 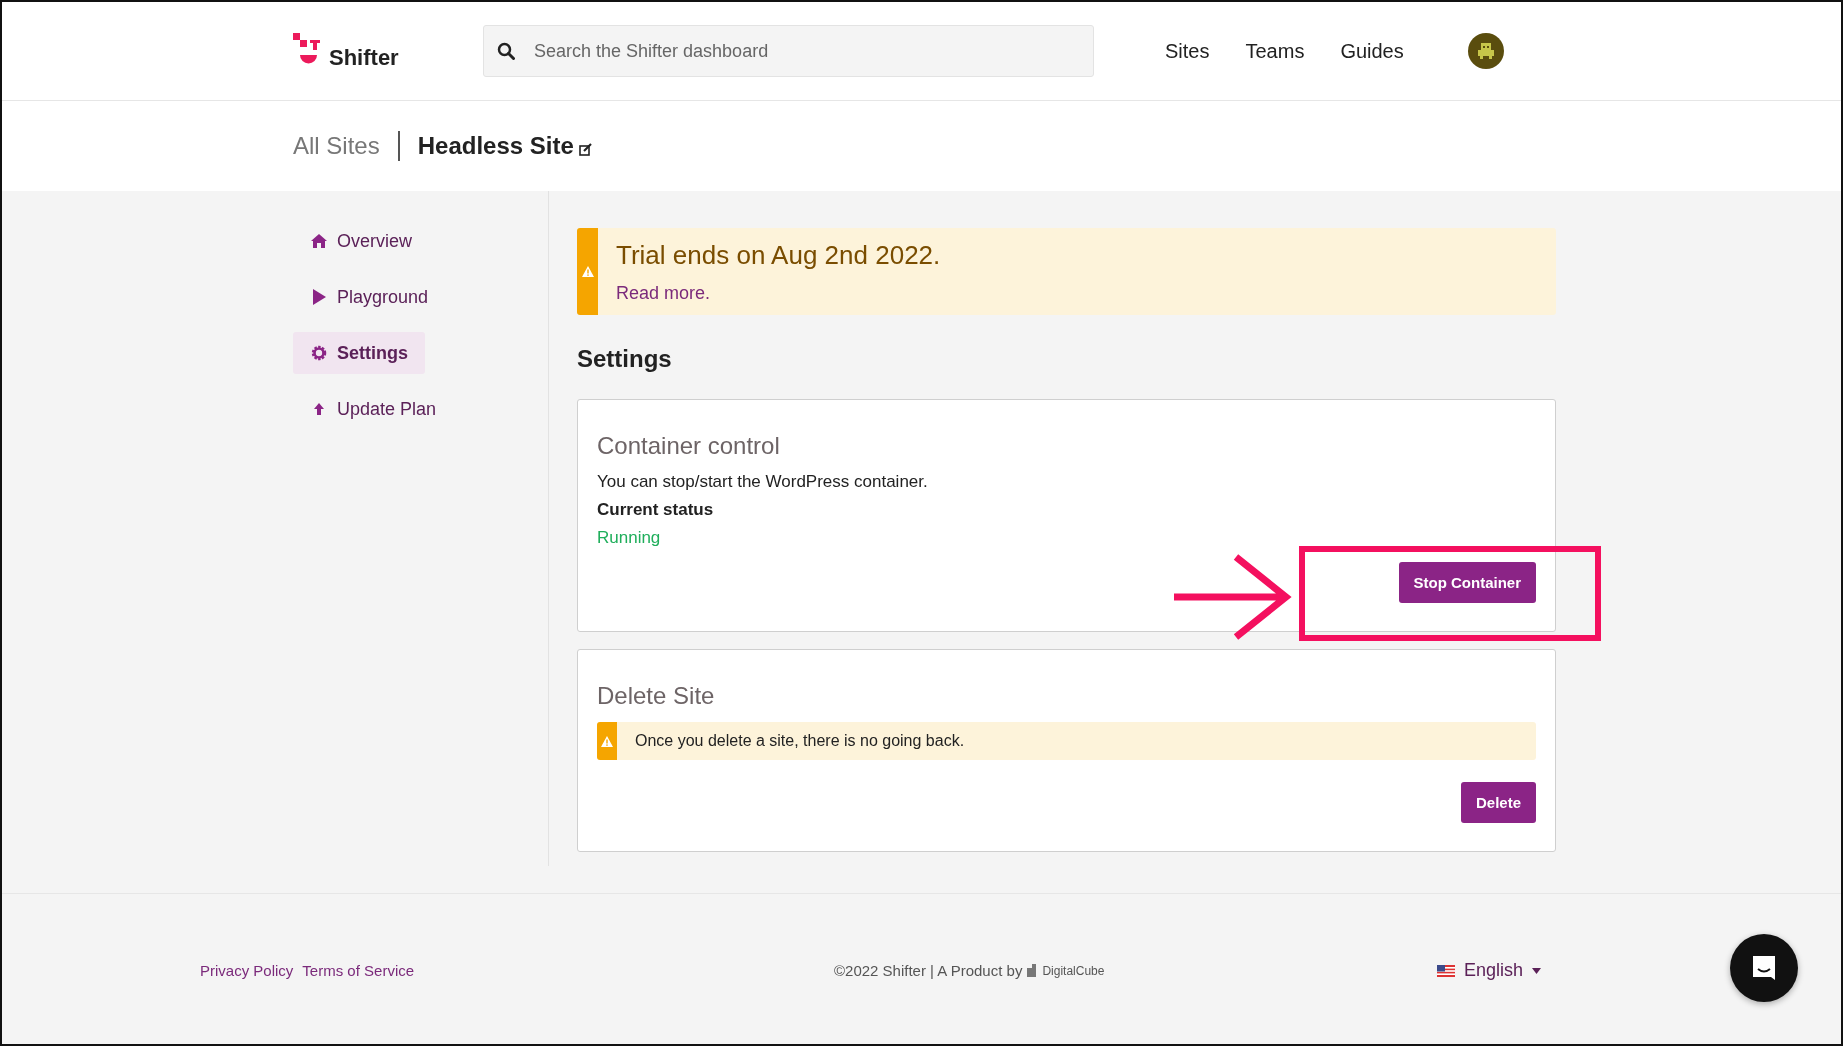 I want to click on gear-icon, so click(x=319, y=353).